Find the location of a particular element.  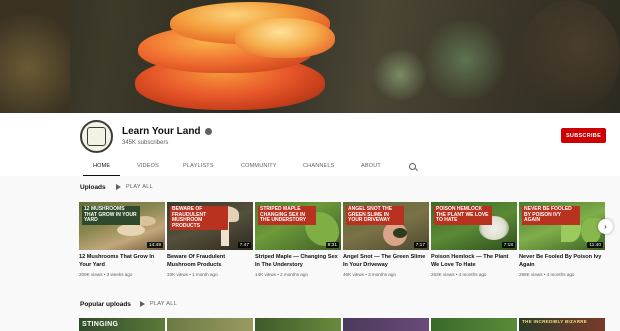

video-thumbnail: STINGING is located at coordinates (122, 324).